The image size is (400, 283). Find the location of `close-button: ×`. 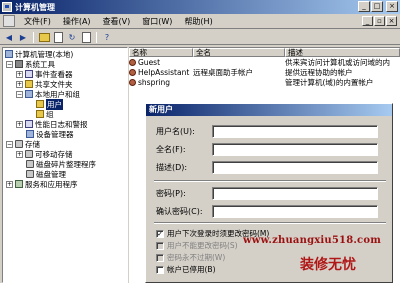

close-button: × is located at coordinates (392, 6).